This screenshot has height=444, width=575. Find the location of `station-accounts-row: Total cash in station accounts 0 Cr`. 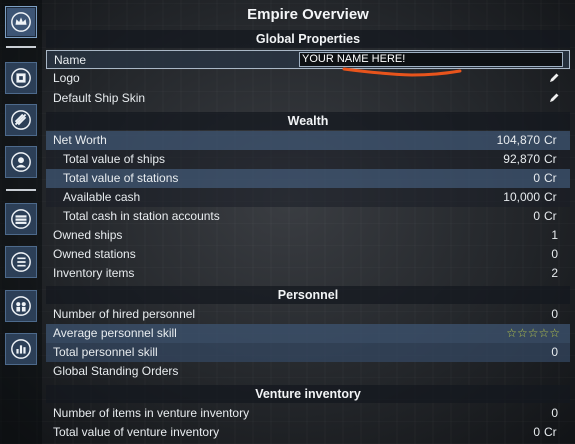

station-accounts-row: Total cash in station accounts 0 Cr is located at coordinates (308, 216).